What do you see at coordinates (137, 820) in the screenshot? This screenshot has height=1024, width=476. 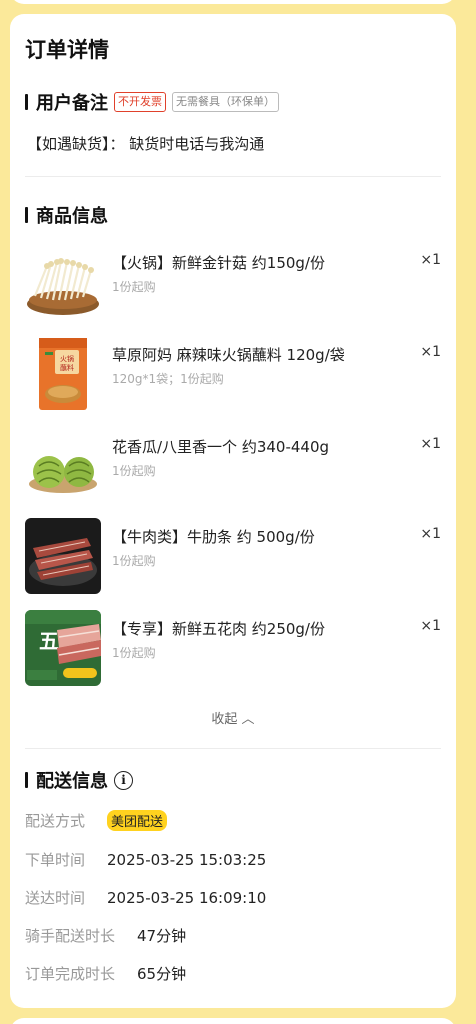 I see `delivery-method-badge: 美团配送` at bounding box center [137, 820].